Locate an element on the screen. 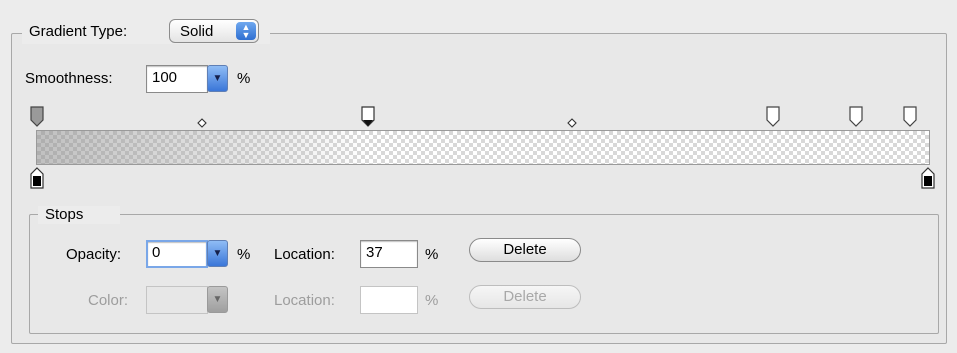 This screenshot has height=353, width=957. opacity-field: 0 is located at coordinates (177, 254).